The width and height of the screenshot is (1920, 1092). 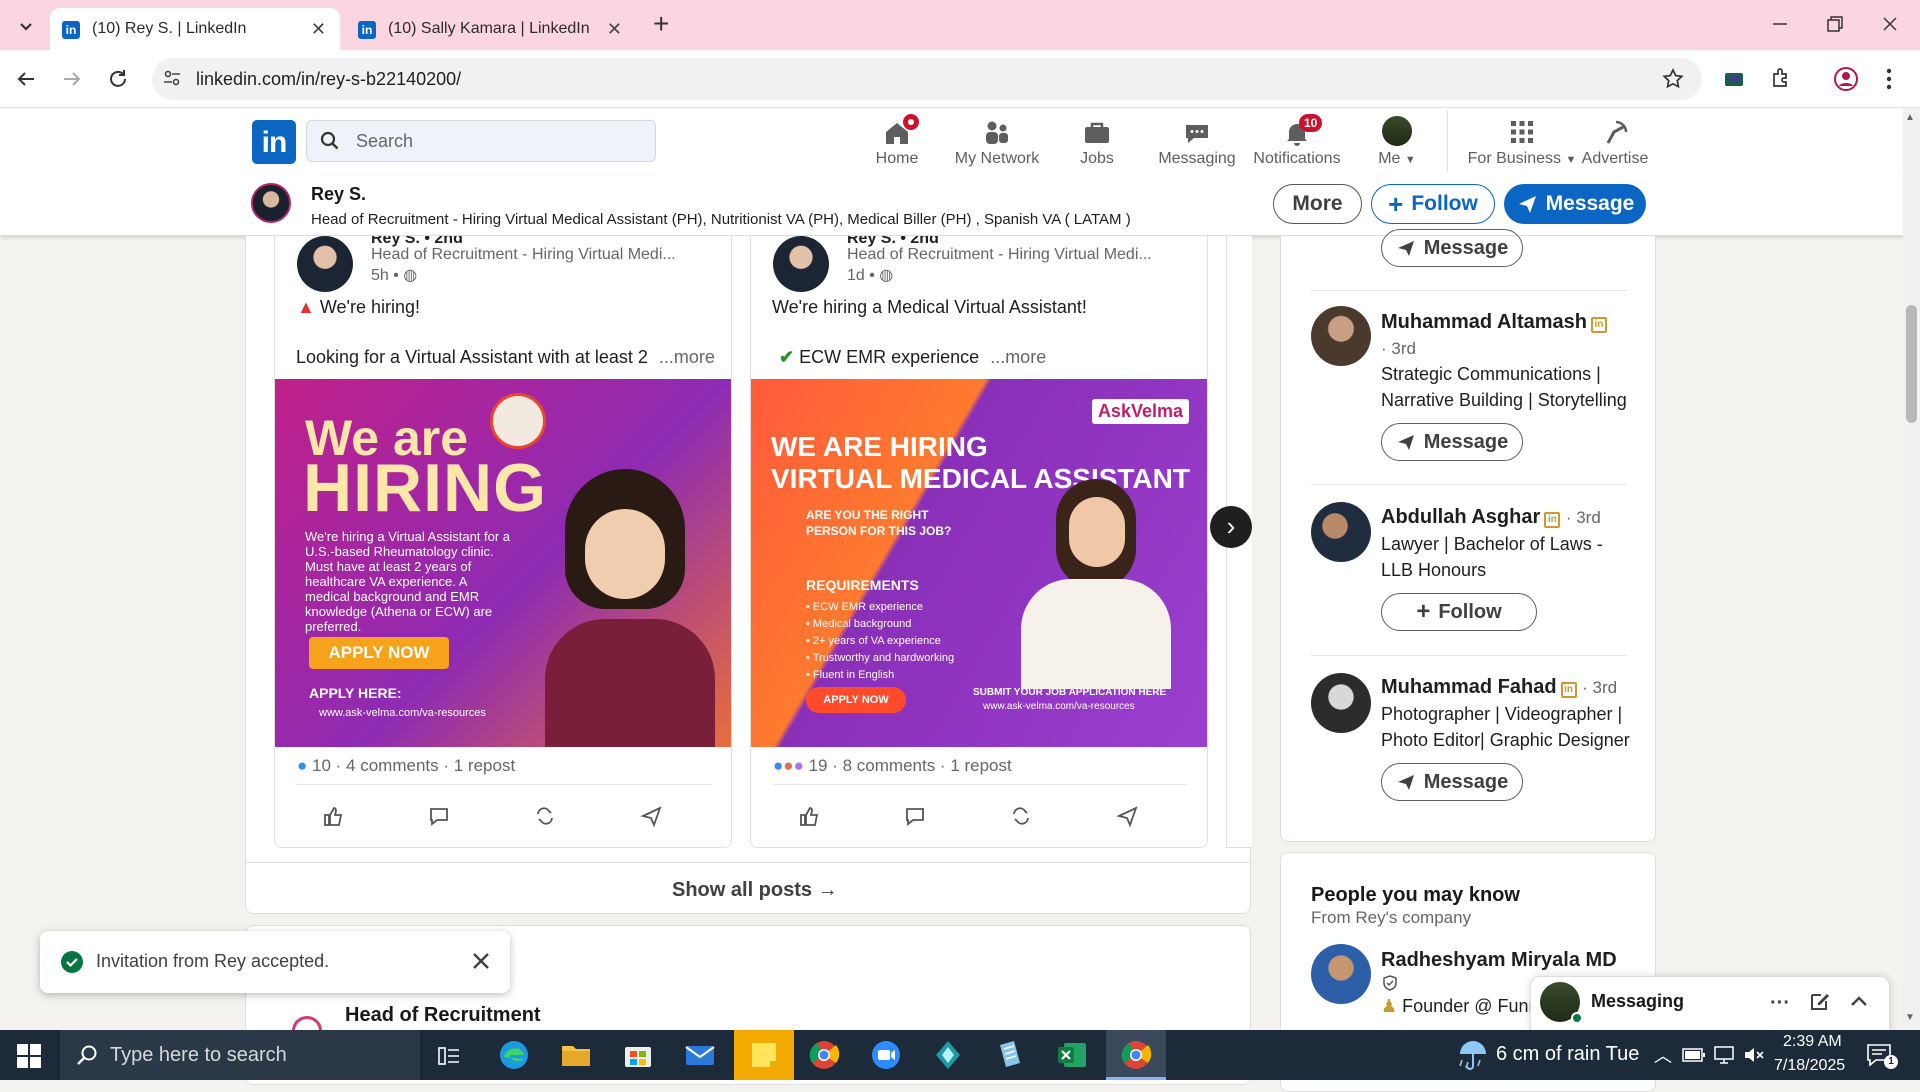 I want to click on nav-notifications: Notifications 10, so click(x=1297, y=143).